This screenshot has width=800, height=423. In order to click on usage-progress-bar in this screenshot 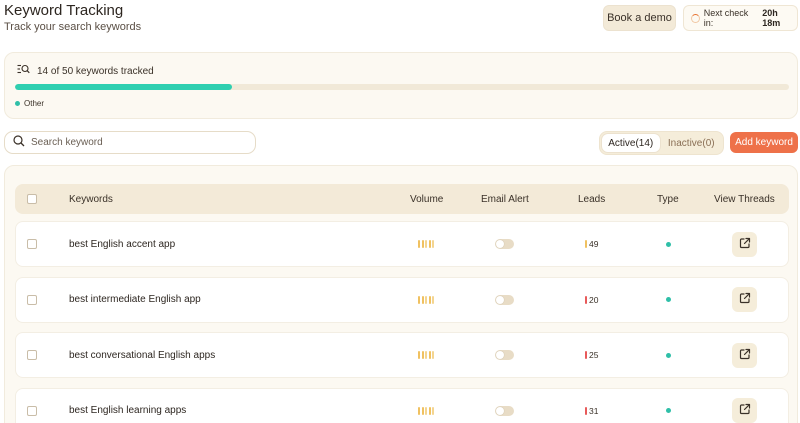, I will do `click(402, 87)`.